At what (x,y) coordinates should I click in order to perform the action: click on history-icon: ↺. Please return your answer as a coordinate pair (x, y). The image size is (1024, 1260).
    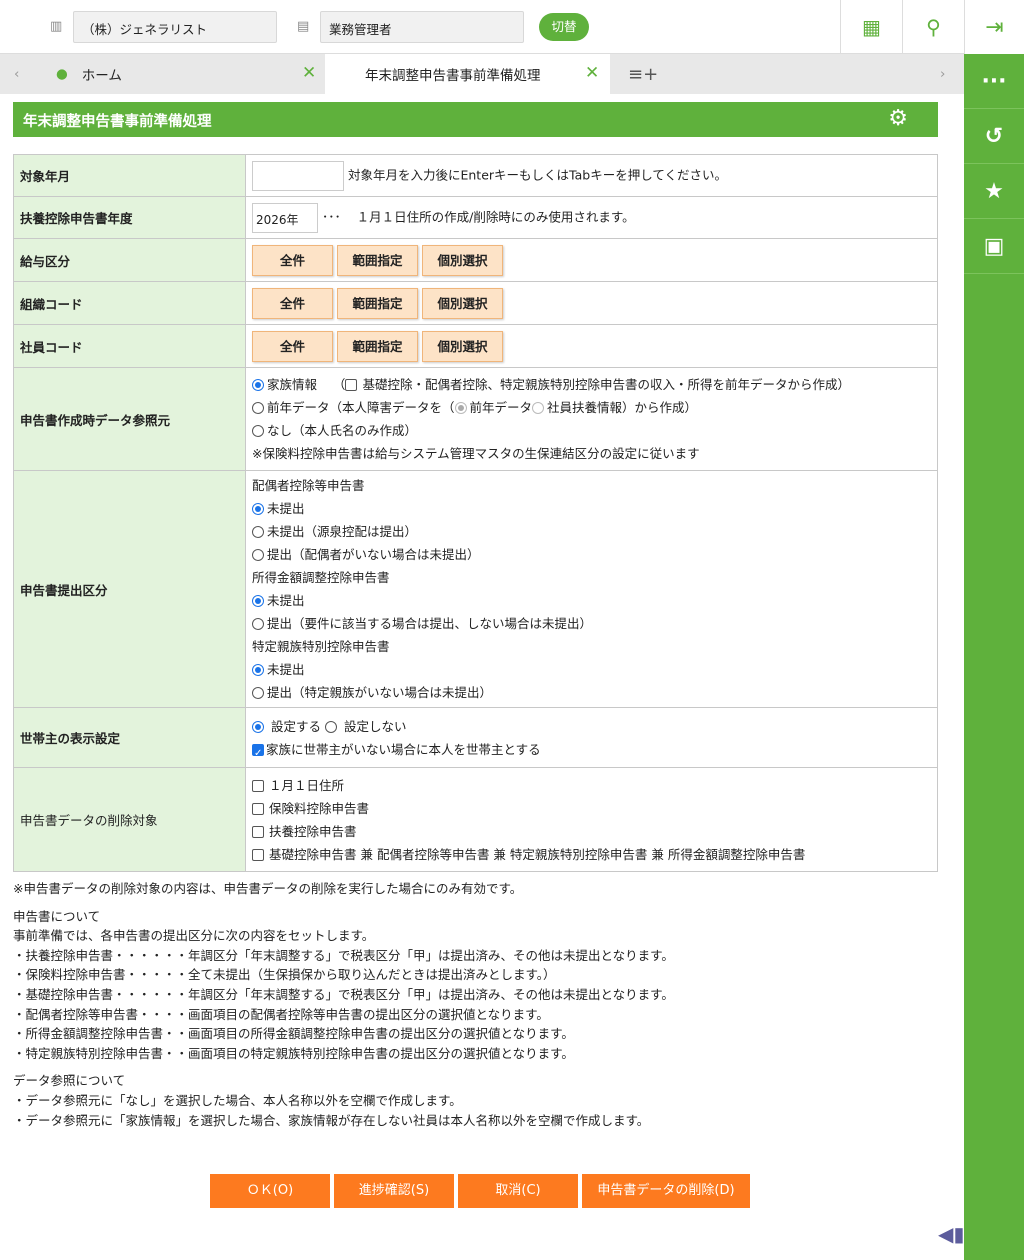
    Looking at the image, I should click on (994, 136).